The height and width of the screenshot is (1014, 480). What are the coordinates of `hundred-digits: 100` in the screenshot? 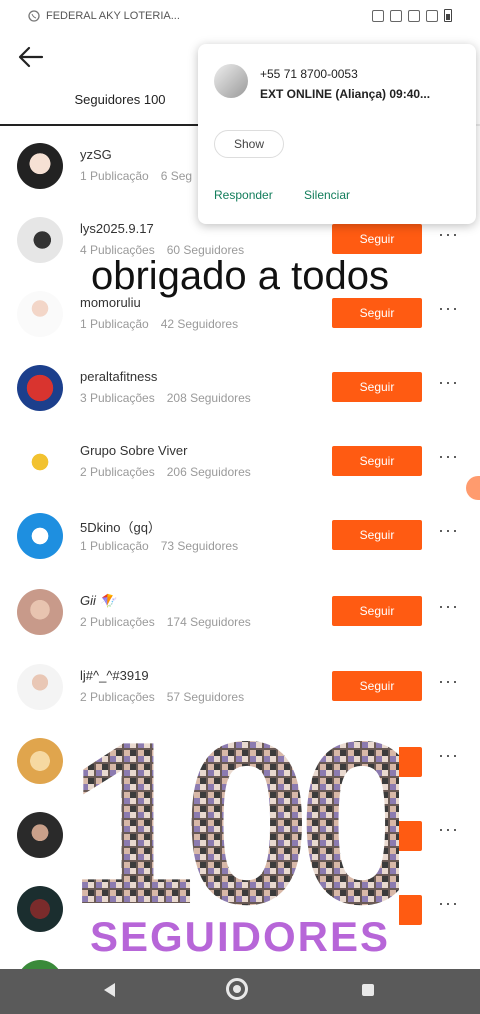 It's located at (240, 810).